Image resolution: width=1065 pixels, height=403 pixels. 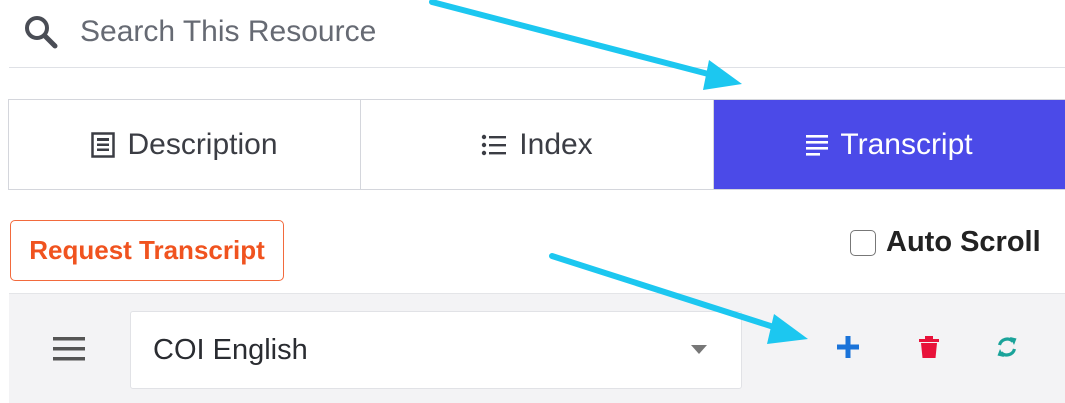 I want to click on refresh-transcript-button, so click(x=1007, y=349).